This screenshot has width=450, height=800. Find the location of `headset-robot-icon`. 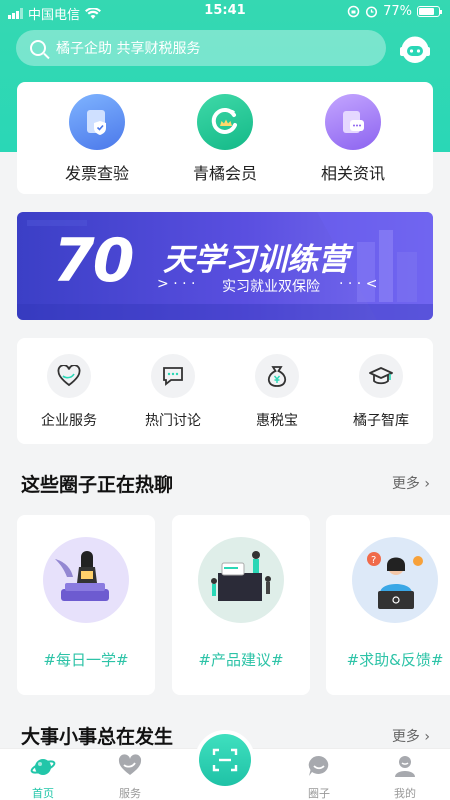

headset-robot-icon is located at coordinates (415, 49).